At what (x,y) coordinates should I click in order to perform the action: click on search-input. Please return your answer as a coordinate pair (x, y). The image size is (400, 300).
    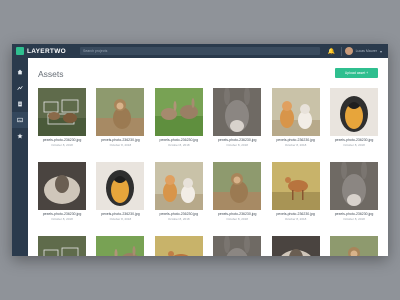
    Looking at the image, I should click on (200, 51).